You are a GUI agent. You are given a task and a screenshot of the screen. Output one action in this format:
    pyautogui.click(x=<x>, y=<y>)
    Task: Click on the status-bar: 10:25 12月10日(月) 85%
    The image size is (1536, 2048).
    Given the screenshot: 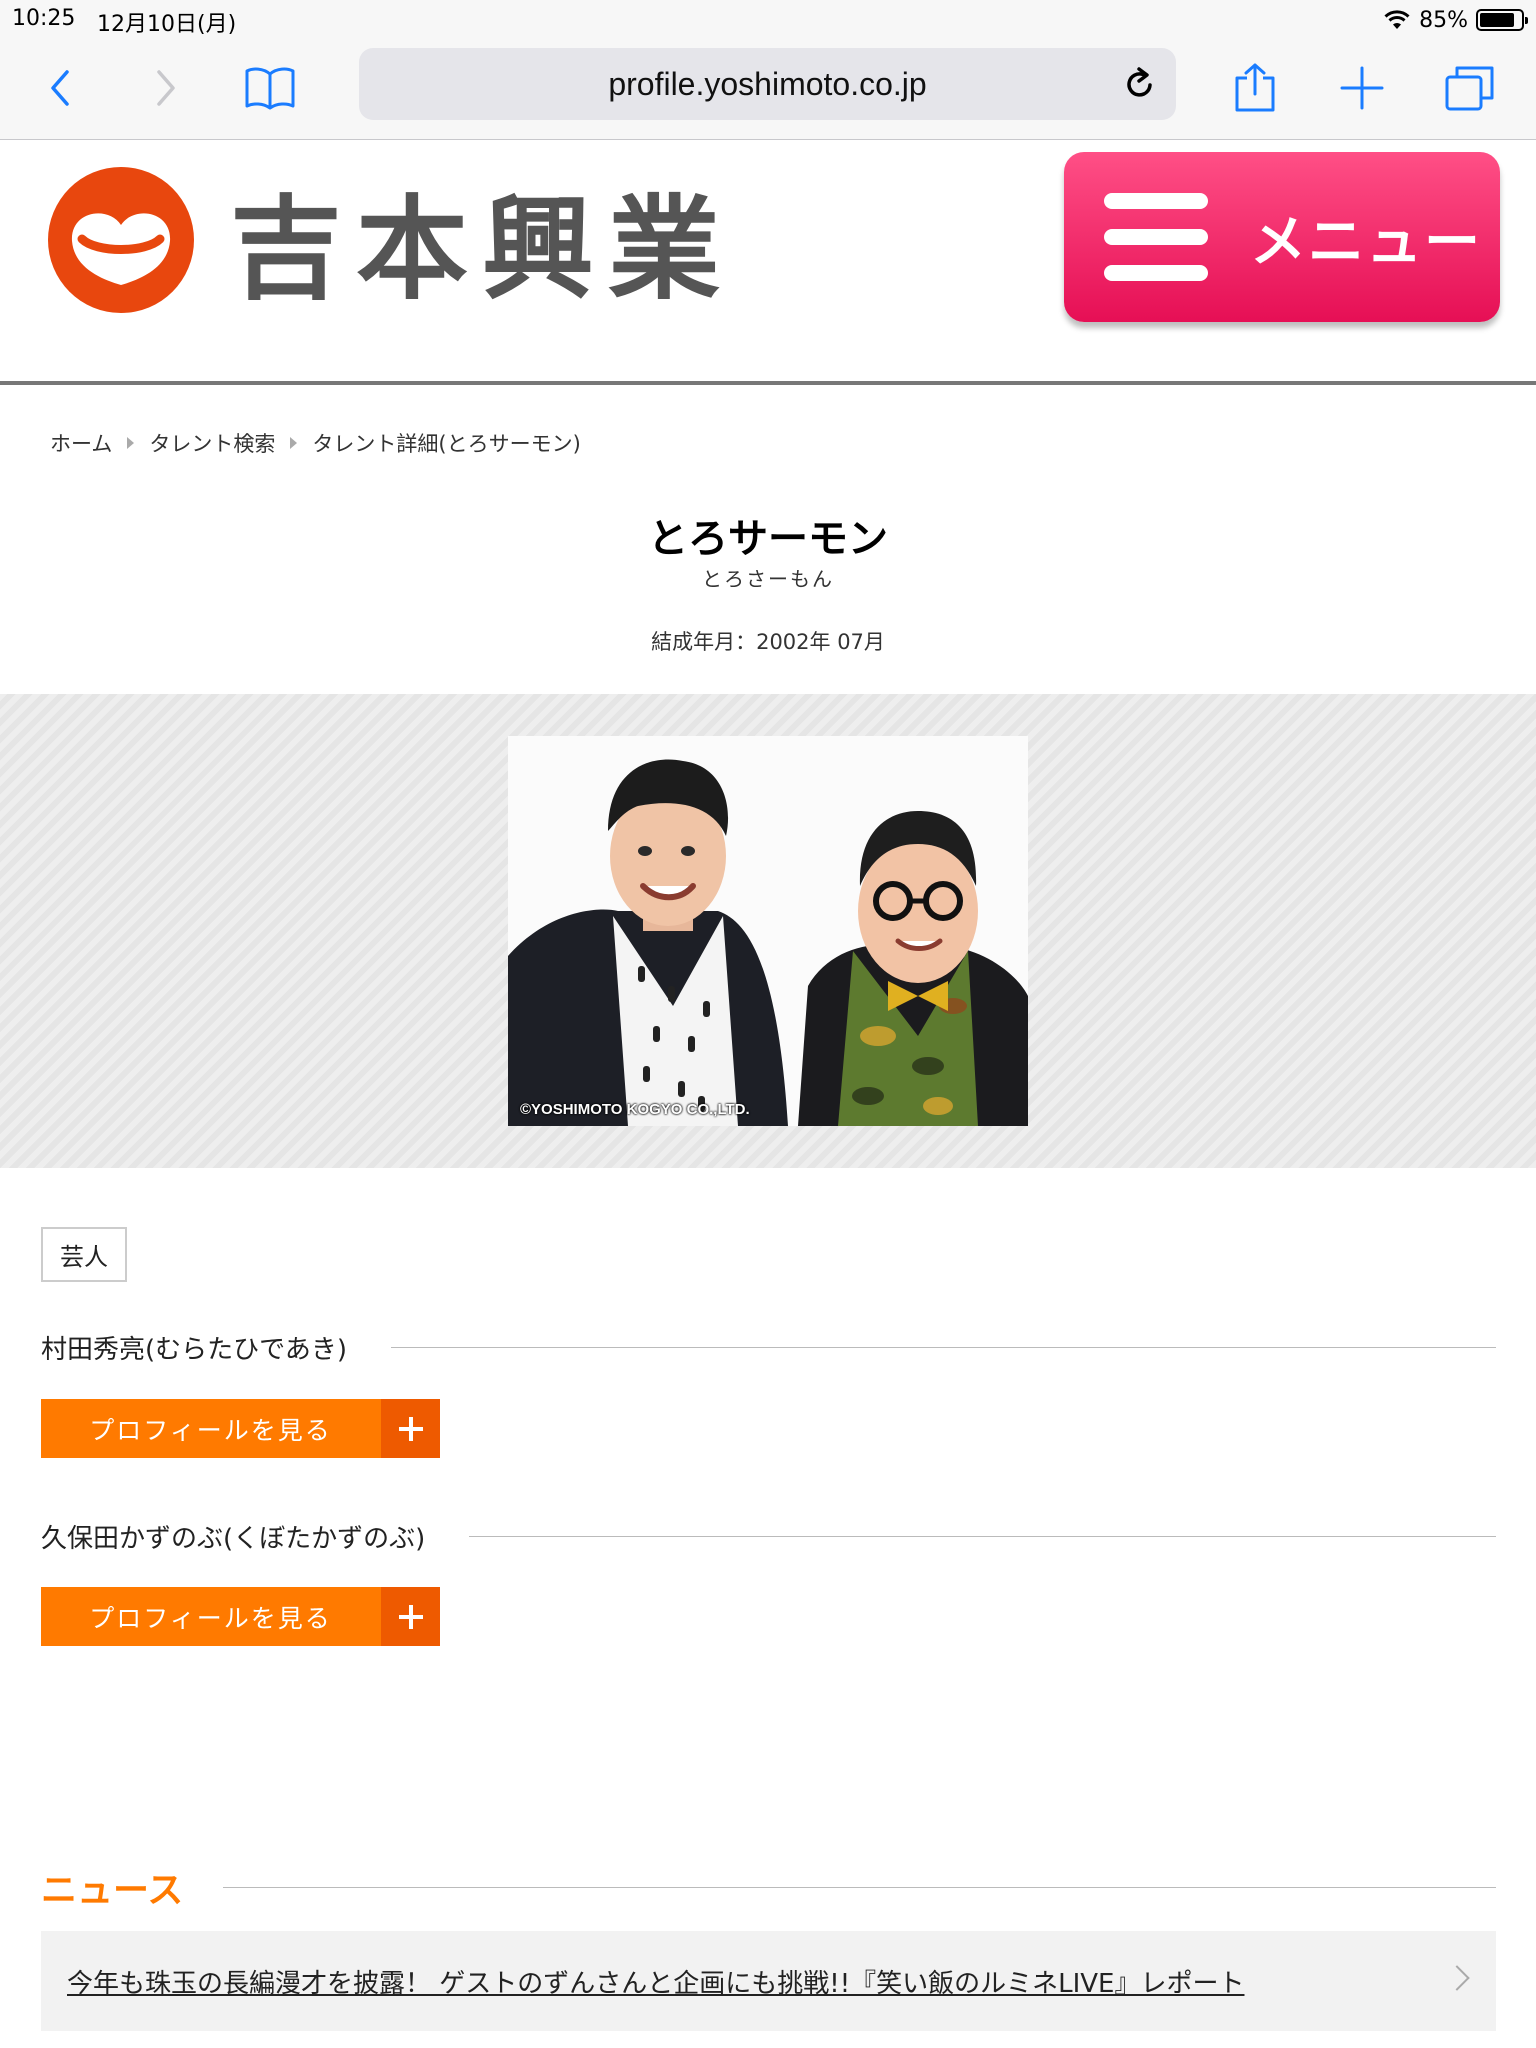 What is the action you would take?
    pyautogui.click(x=768, y=20)
    